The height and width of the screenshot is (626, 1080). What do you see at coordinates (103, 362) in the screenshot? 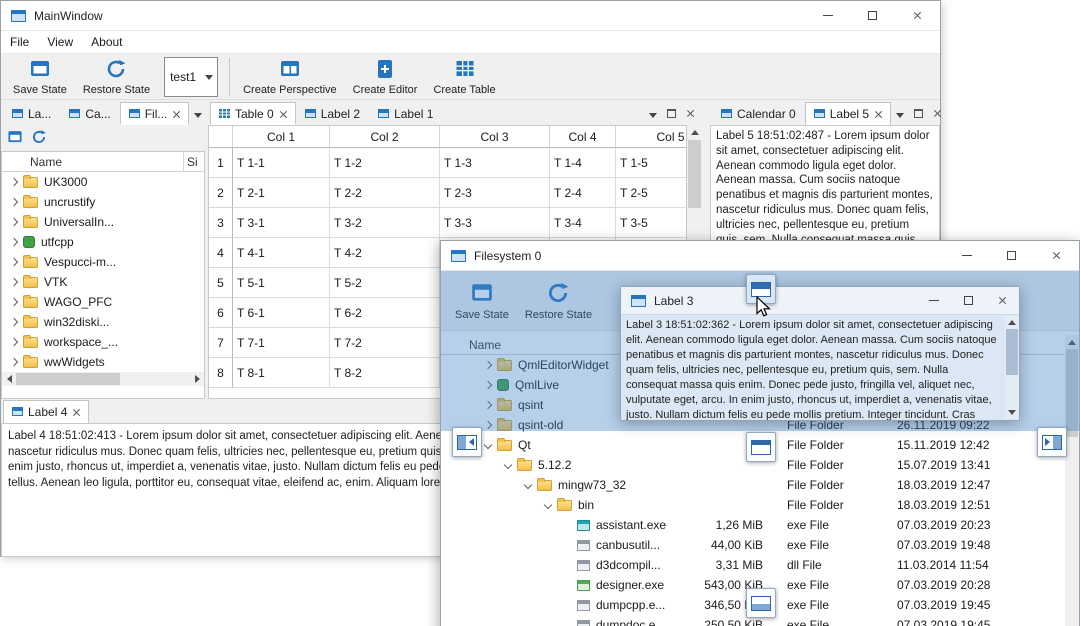
I see `tree-row: wwWidgets` at bounding box center [103, 362].